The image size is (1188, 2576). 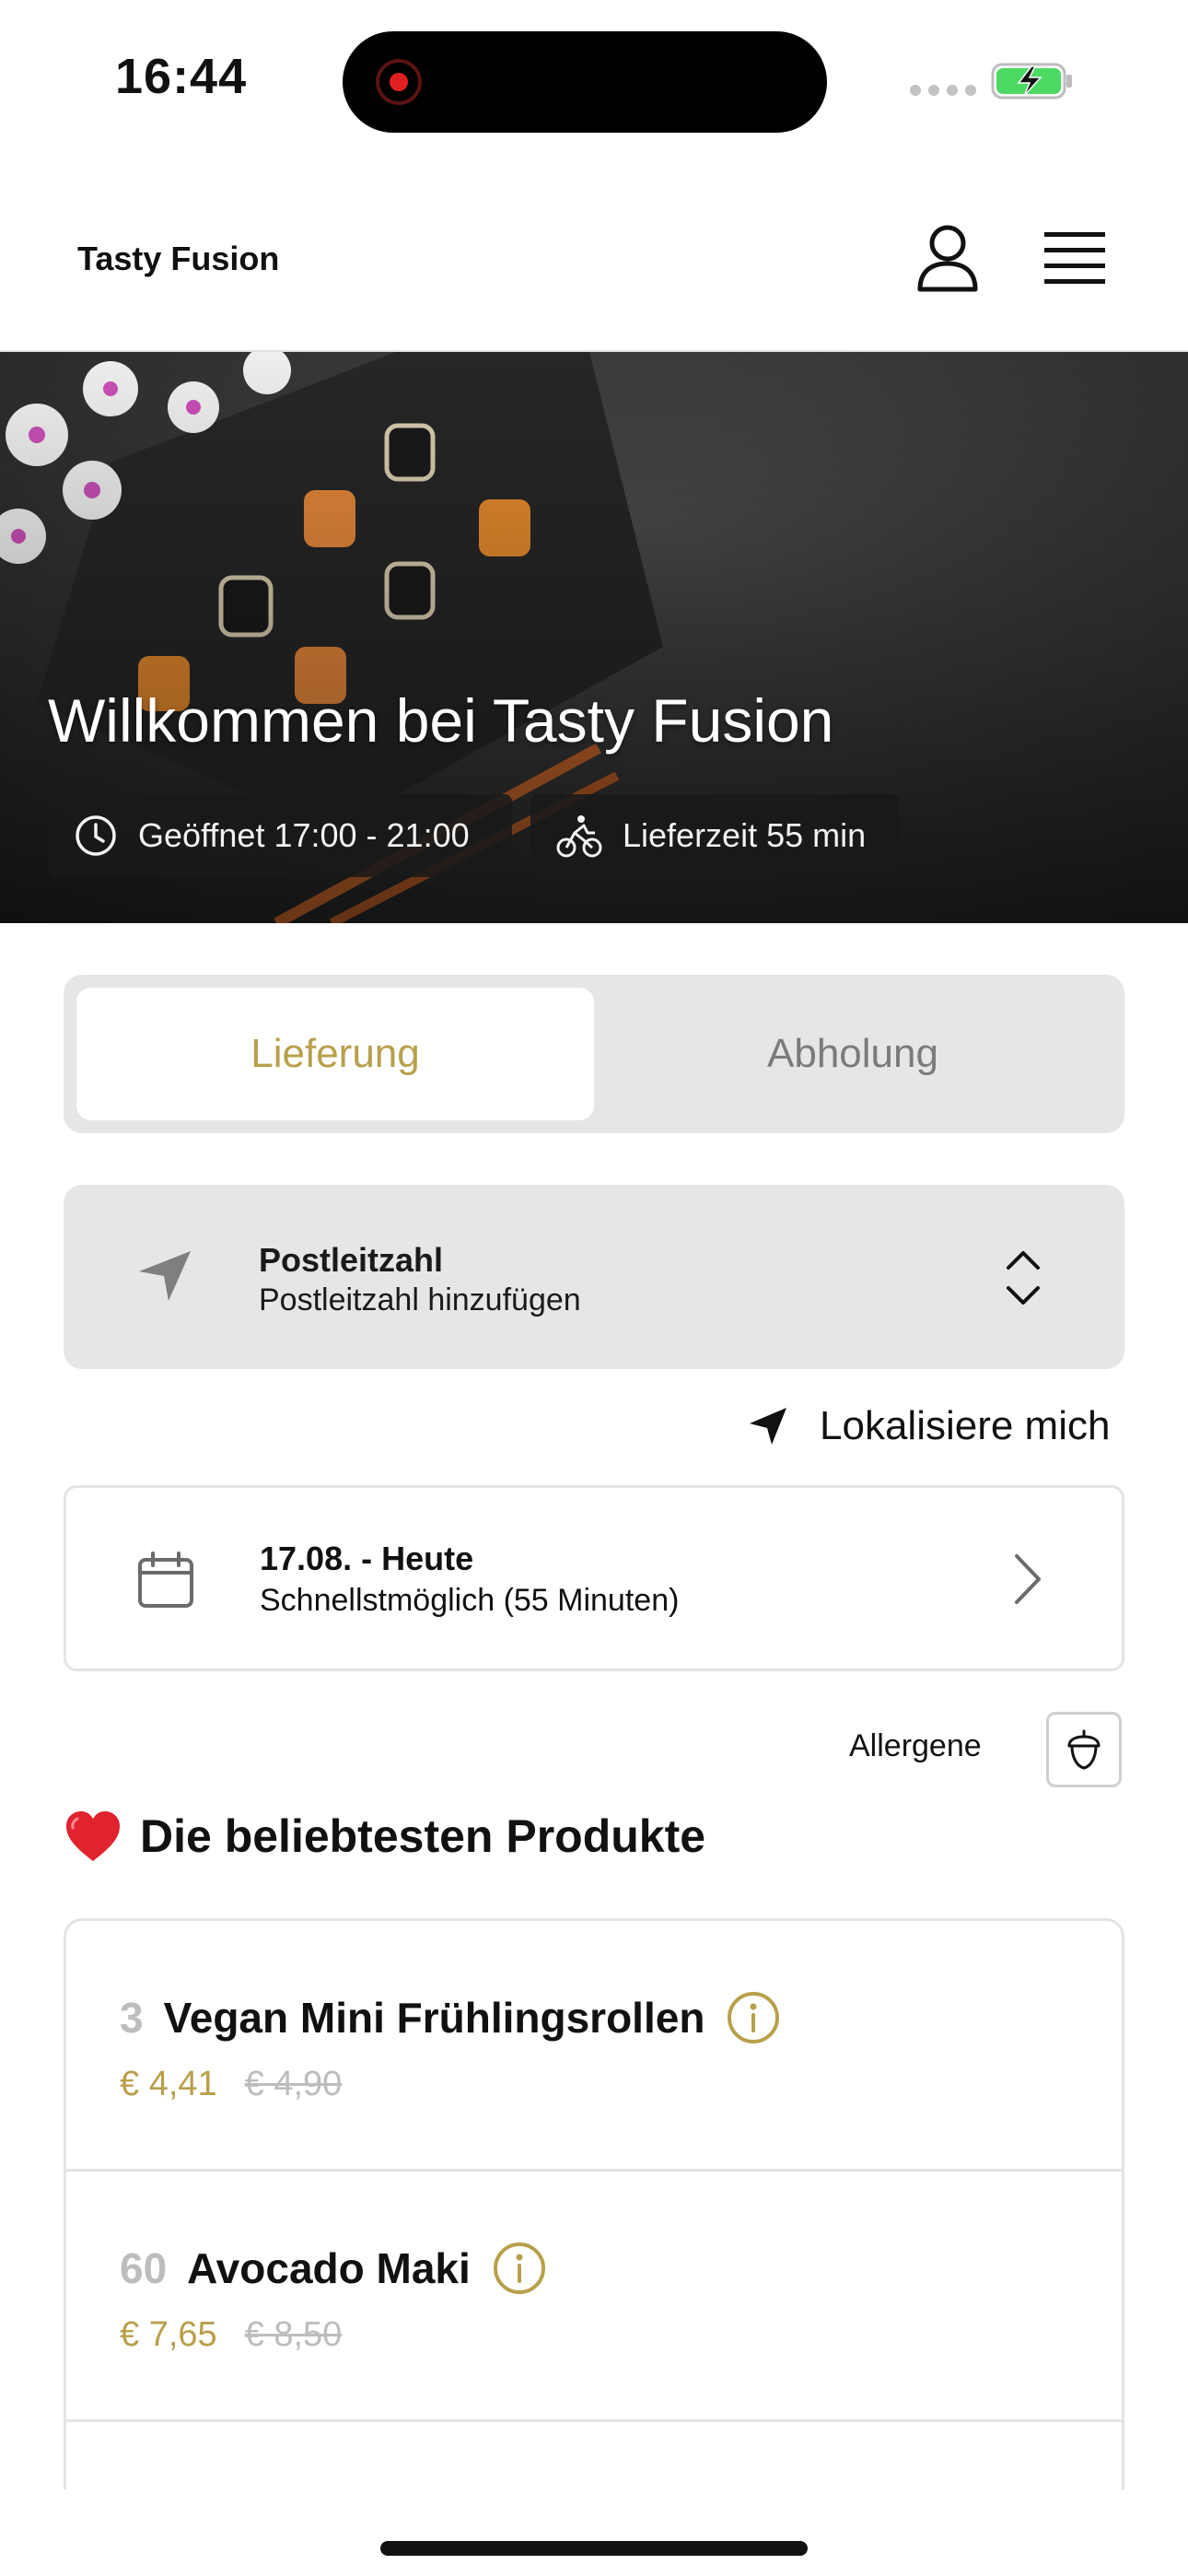 What do you see at coordinates (165, 1276) in the screenshot?
I see `navigation-arrow-icon` at bounding box center [165, 1276].